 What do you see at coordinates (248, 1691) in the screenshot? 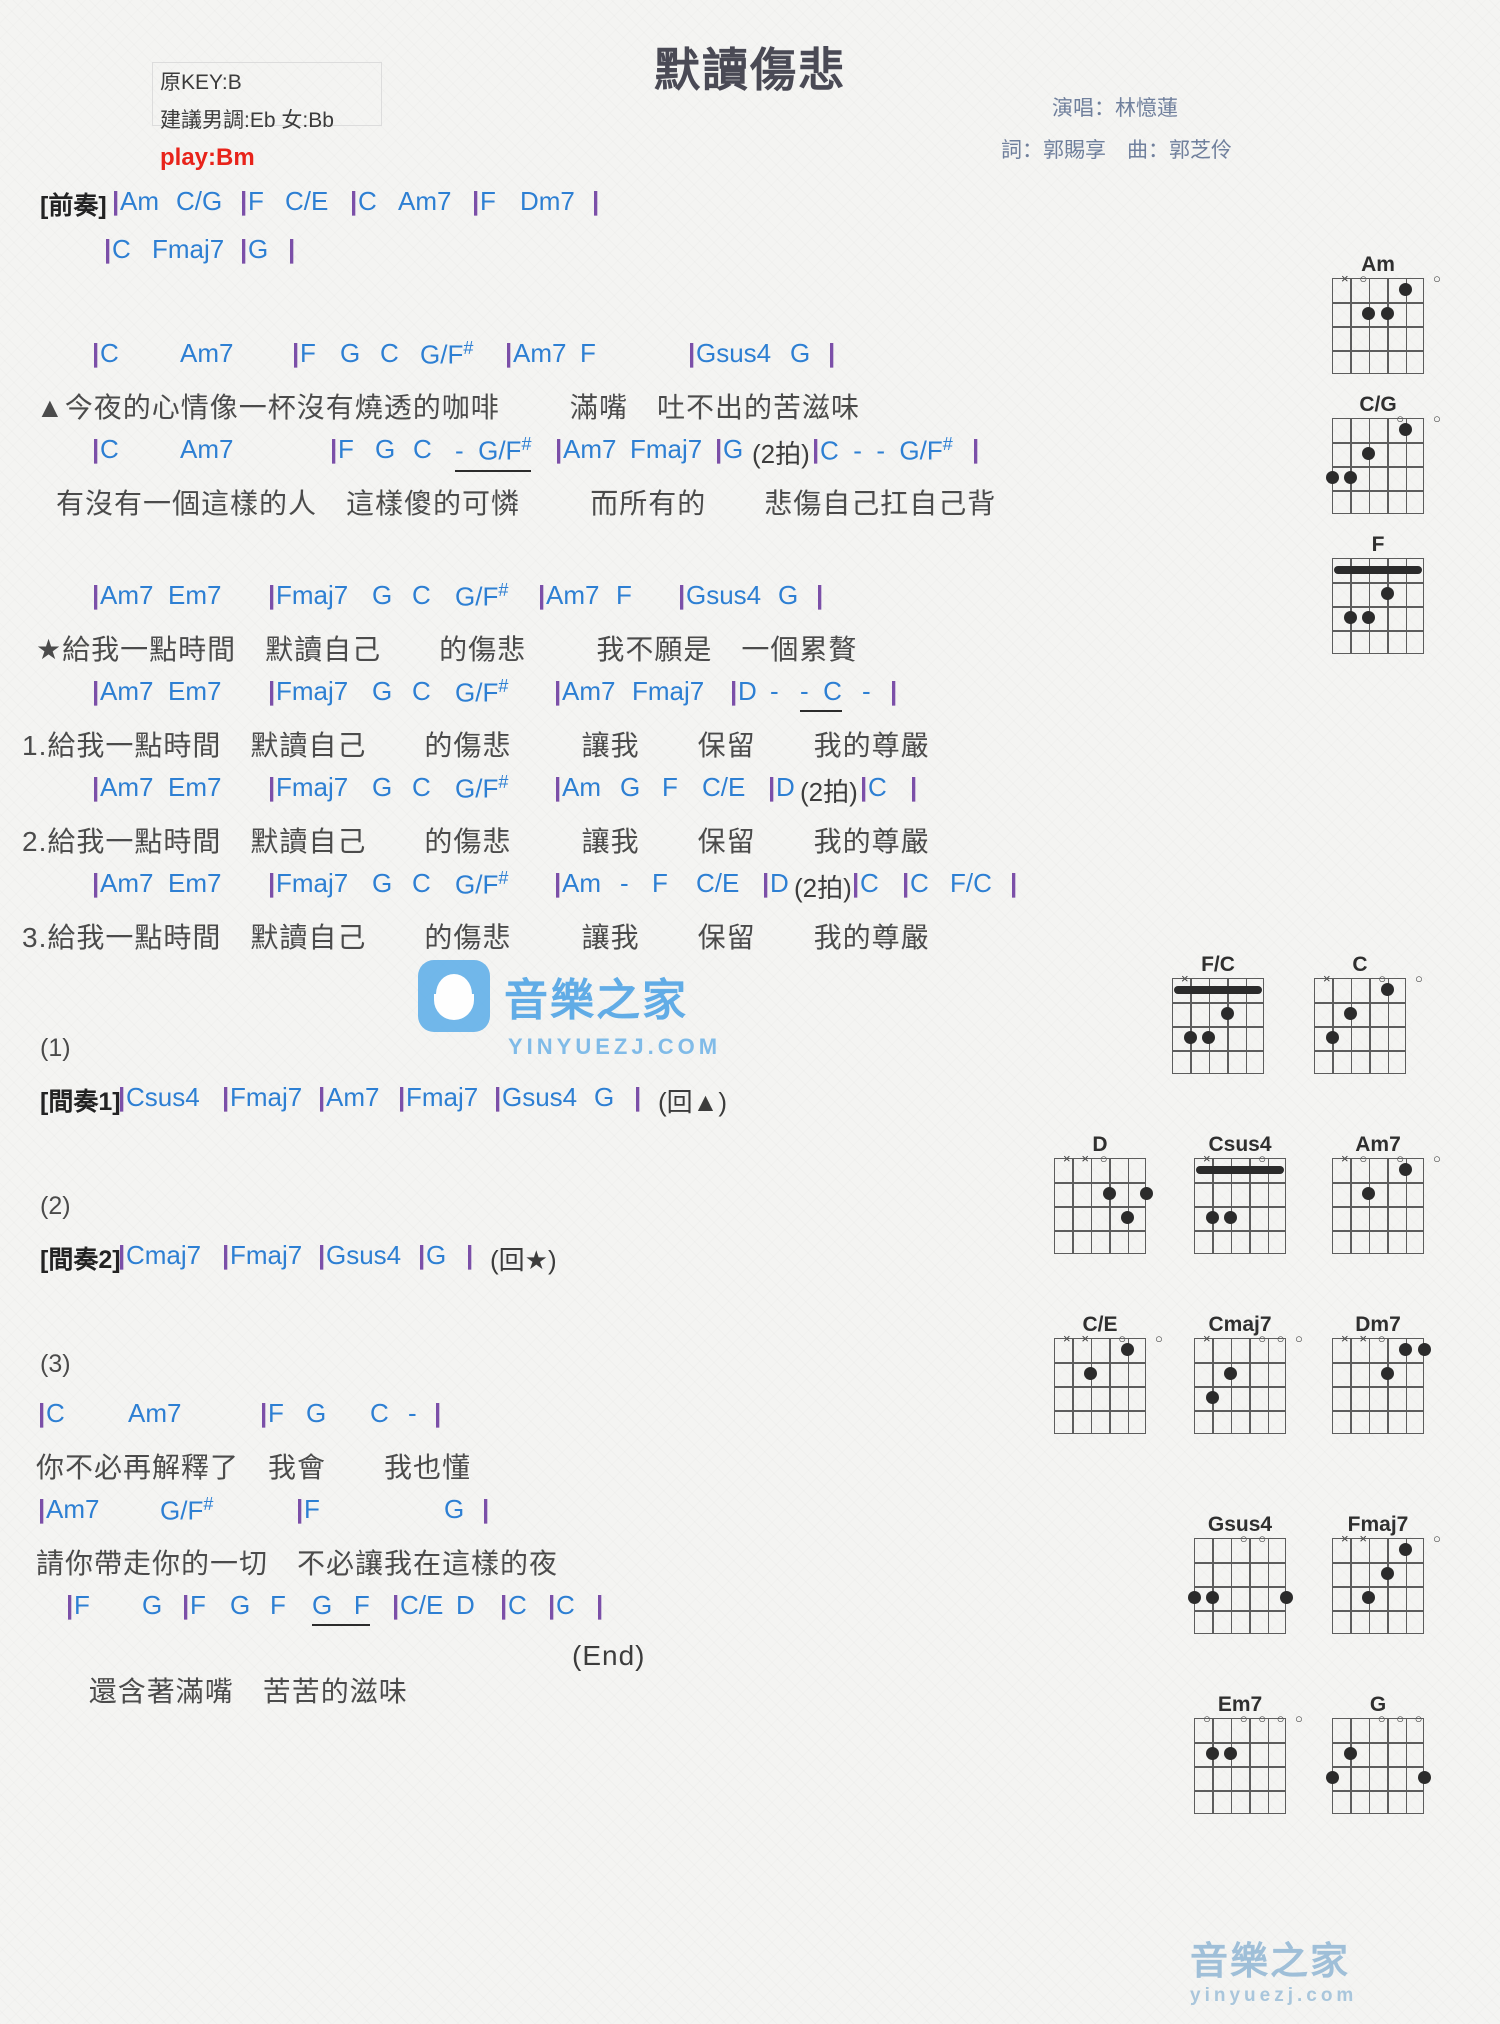
I see `outro3-lyrics-text: 還含著滿嘴 苦苦的滋味` at bounding box center [248, 1691].